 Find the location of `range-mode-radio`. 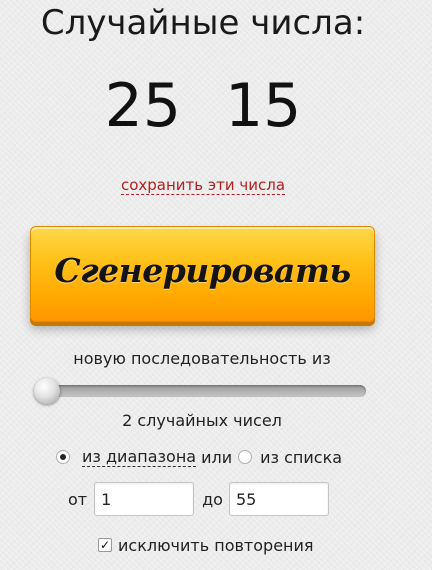

range-mode-radio is located at coordinates (63, 457).